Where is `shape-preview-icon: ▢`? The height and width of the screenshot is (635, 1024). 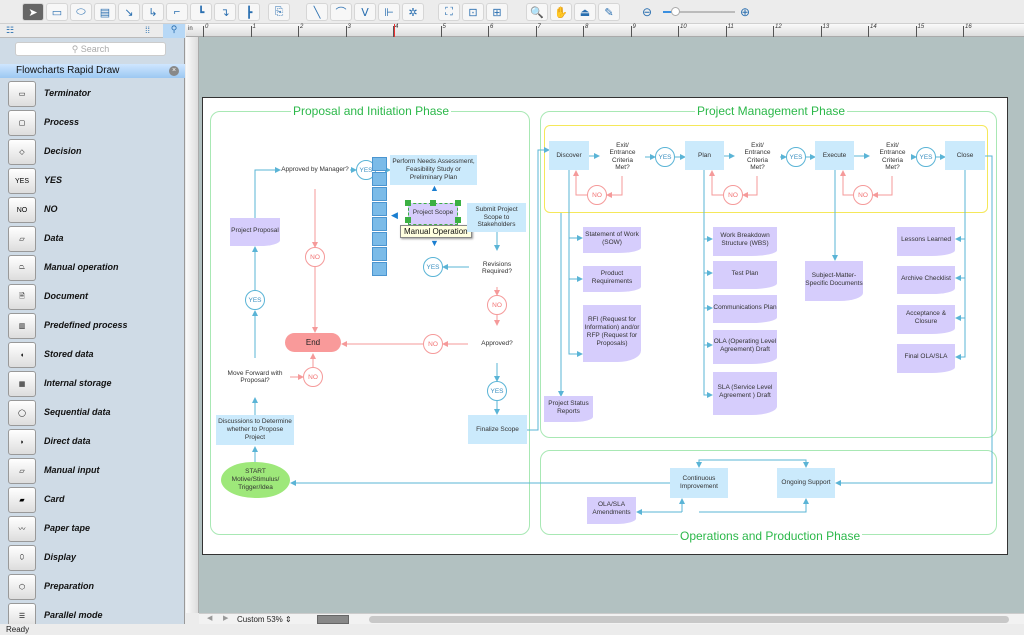
shape-preview-icon: ▢ is located at coordinates (22, 123).